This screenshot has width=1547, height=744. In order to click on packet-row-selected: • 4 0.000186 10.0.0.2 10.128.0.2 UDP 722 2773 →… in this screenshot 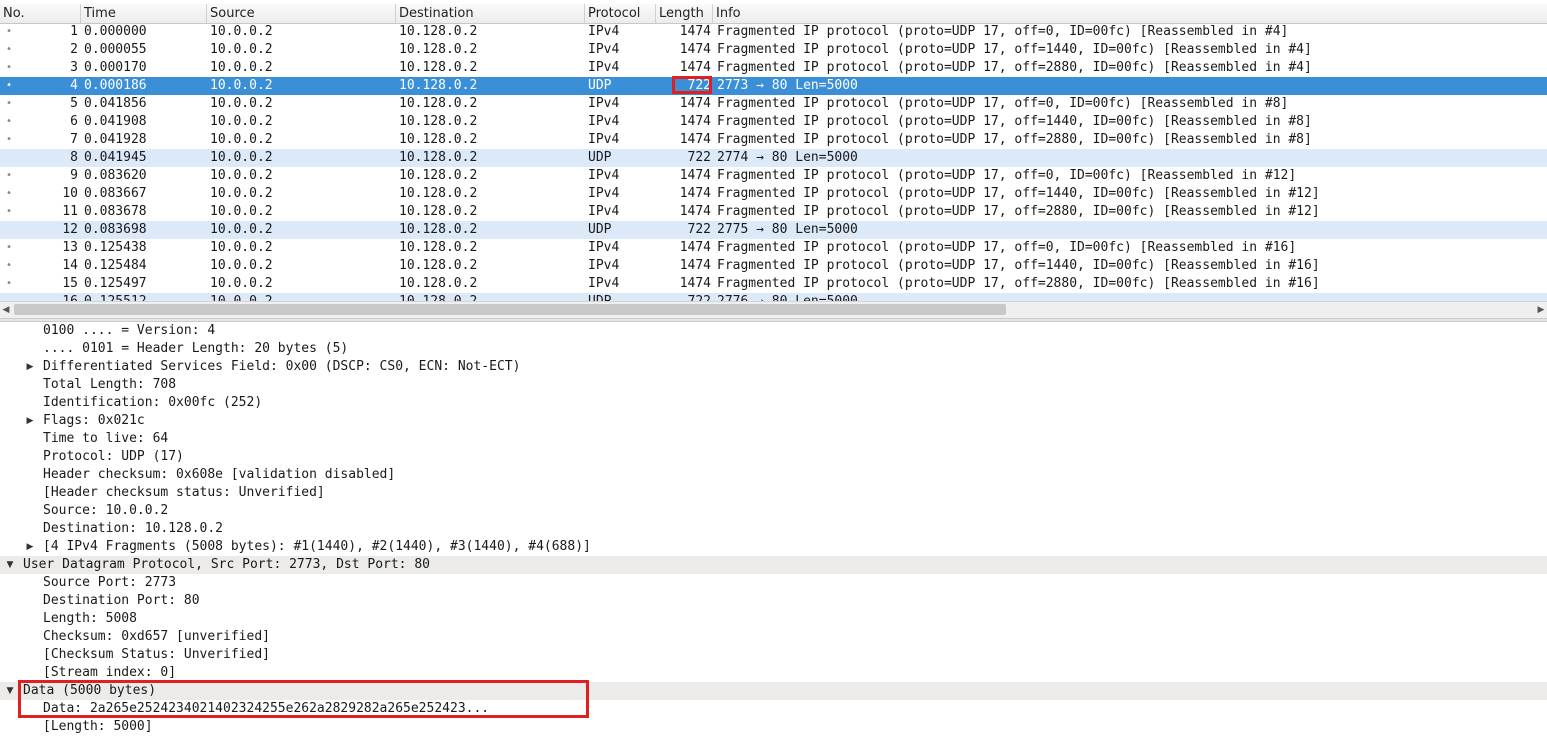, I will do `click(773, 86)`.